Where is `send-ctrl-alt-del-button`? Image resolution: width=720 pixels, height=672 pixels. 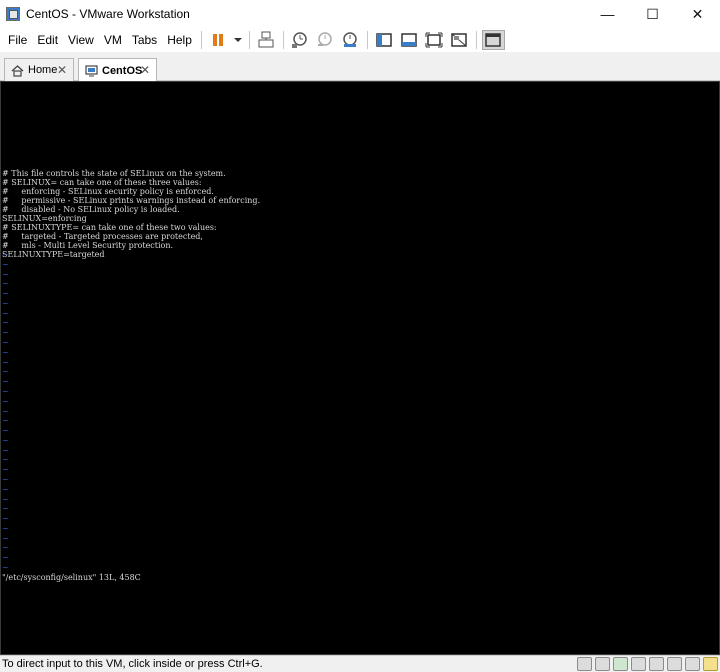 send-ctrl-alt-del-button is located at coordinates (266, 40).